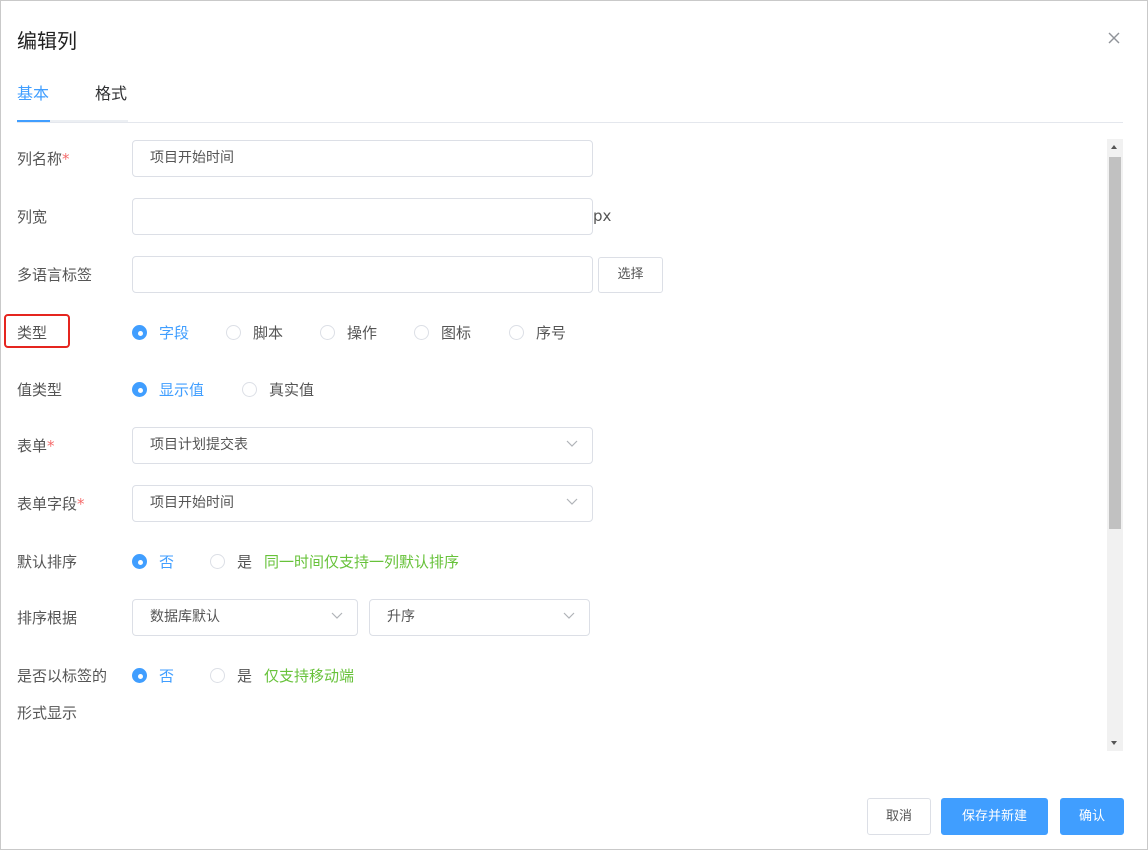  Describe the element at coordinates (199, 445) in the screenshot. I see `form-select-value: 项目计划提交表` at that location.